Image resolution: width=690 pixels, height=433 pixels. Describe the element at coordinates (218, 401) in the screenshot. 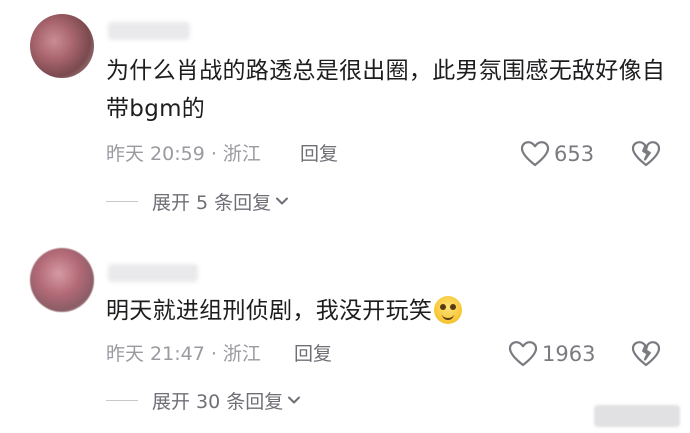

I see `expand-label: 展开 30 条回复` at that location.